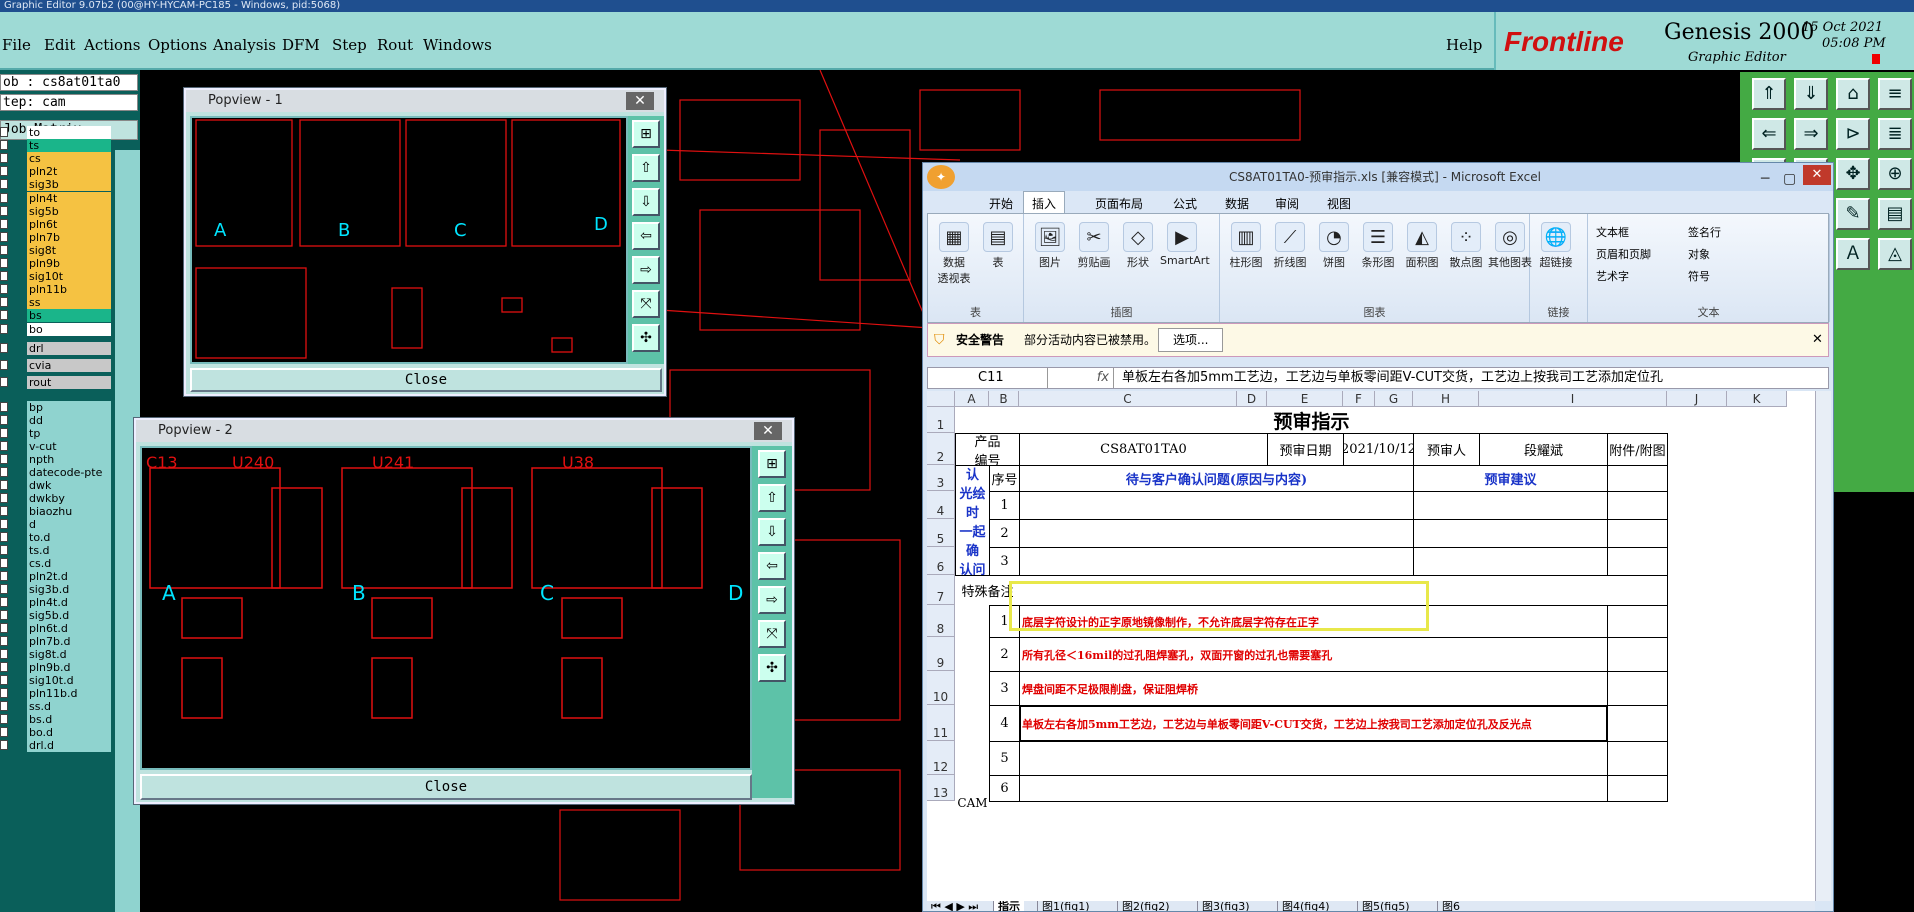 The height and width of the screenshot is (912, 1914). I want to click on note-number: 4, so click(1004, 723).